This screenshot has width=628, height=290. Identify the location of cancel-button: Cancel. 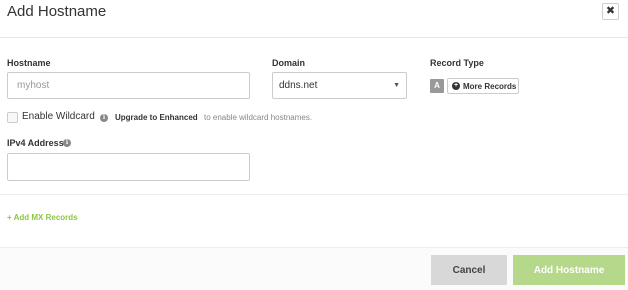
(469, 270).